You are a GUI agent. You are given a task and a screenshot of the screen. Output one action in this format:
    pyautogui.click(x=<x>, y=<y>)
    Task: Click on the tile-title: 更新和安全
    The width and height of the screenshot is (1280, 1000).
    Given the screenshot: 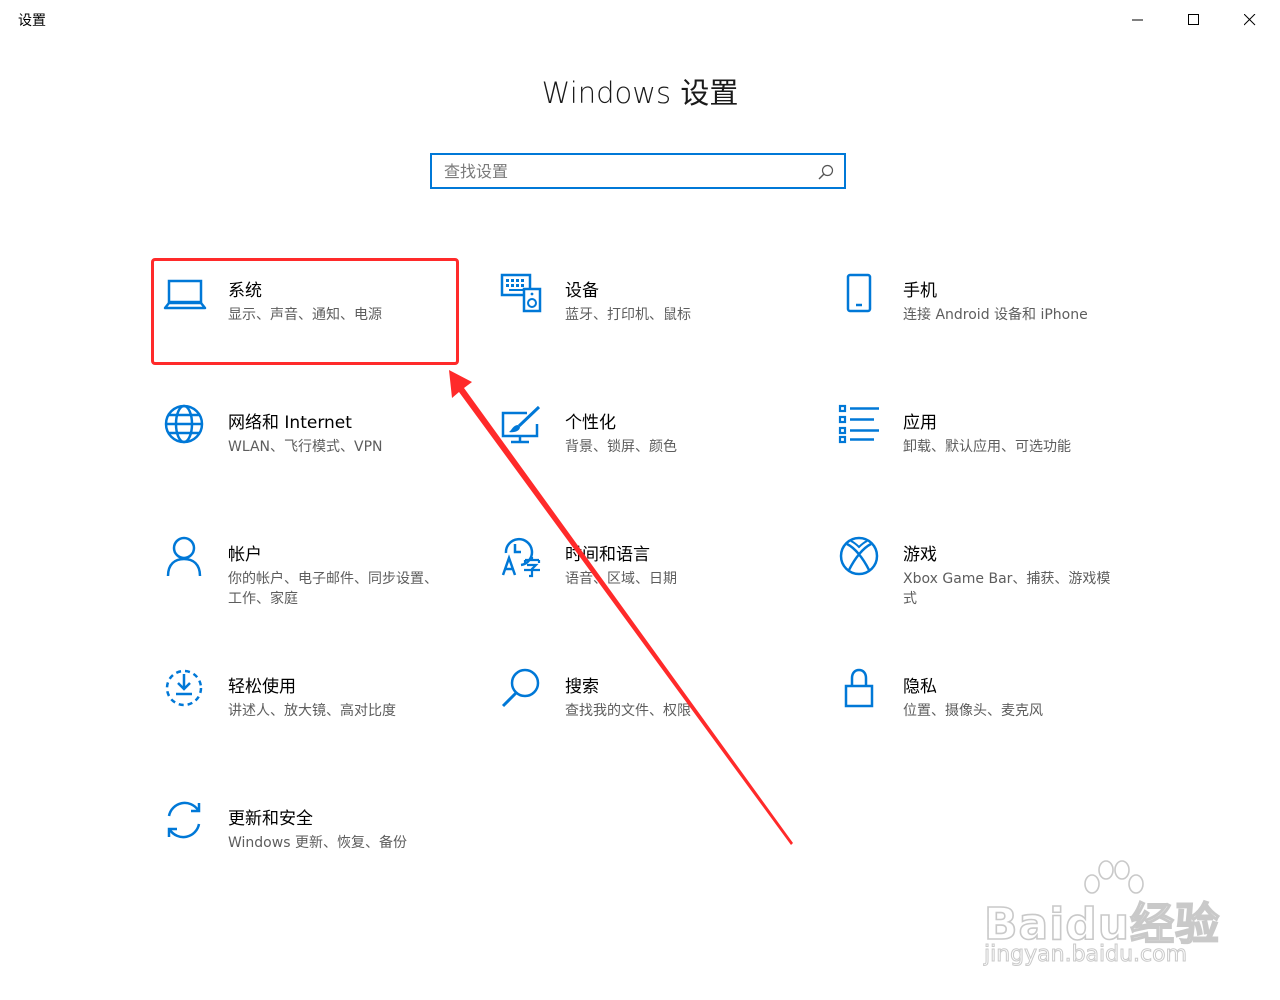 What is the action you would take?
    pyautogui.click(x=270, y=819)
    